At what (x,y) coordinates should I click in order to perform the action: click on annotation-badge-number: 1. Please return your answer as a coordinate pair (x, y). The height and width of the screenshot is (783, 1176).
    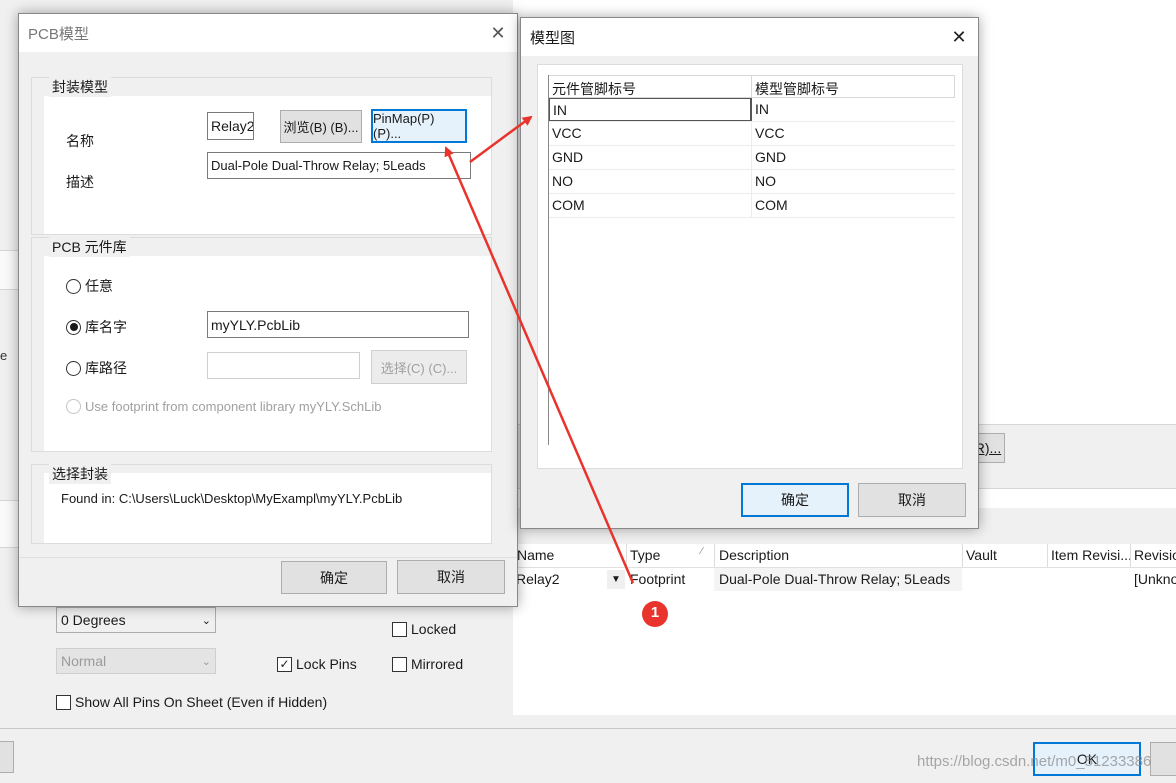
    Looking at the image, I should click on (655, 612).